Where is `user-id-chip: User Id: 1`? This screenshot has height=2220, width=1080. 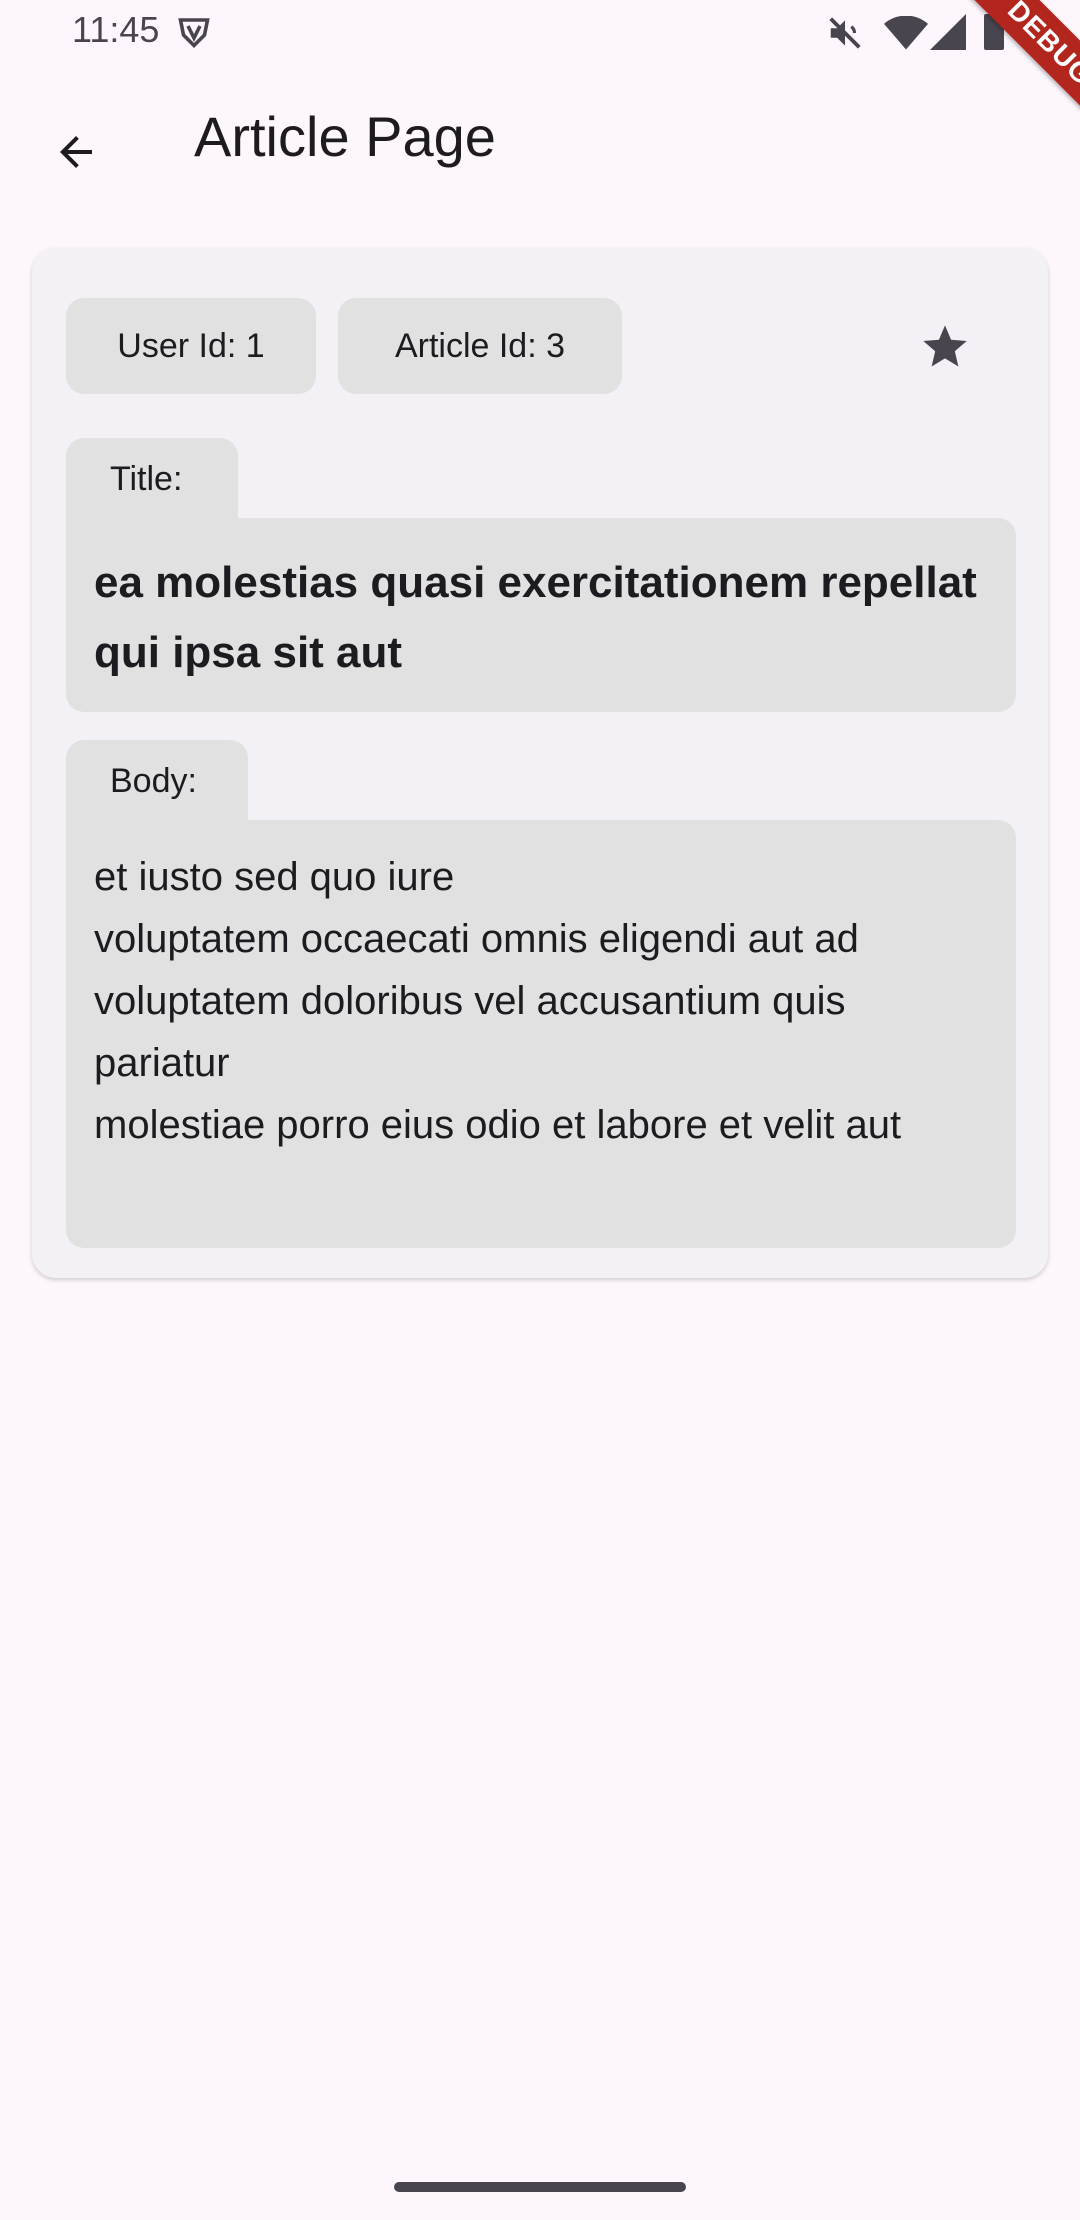 user-id-chip: User Id: 1 is located at coordinates (191, 346).